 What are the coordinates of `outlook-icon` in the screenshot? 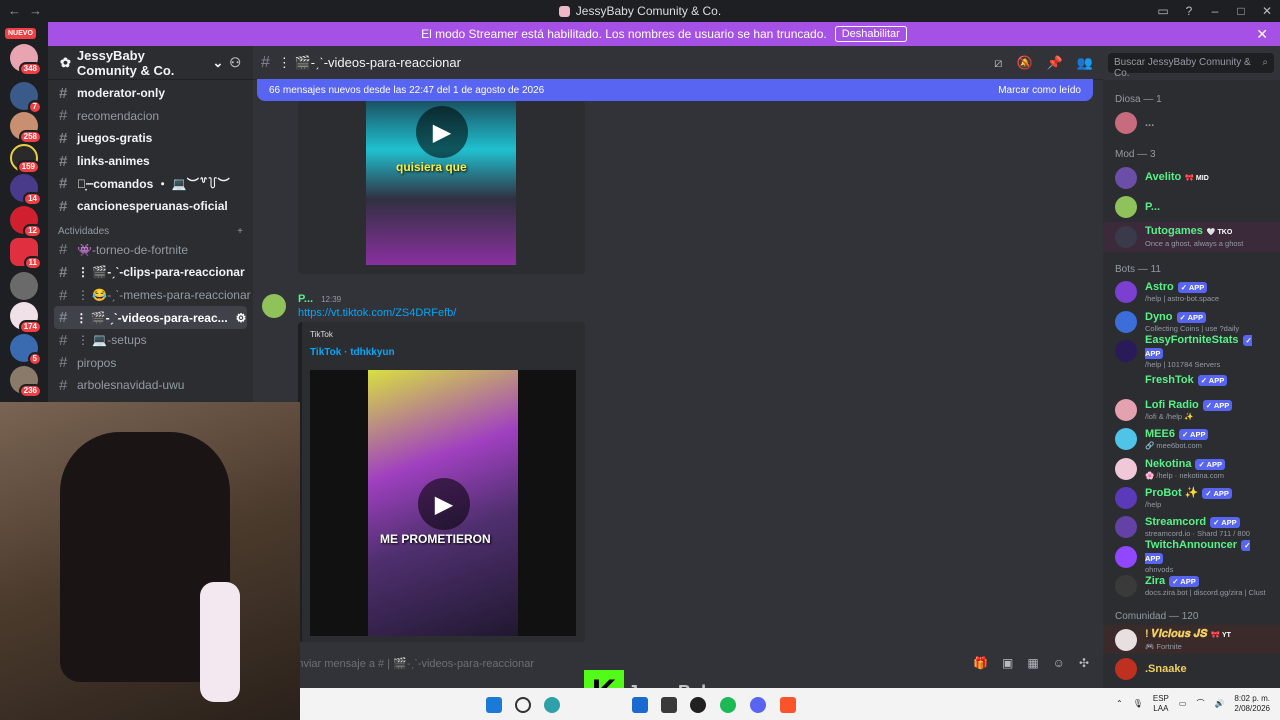 It's located at (640, 705).